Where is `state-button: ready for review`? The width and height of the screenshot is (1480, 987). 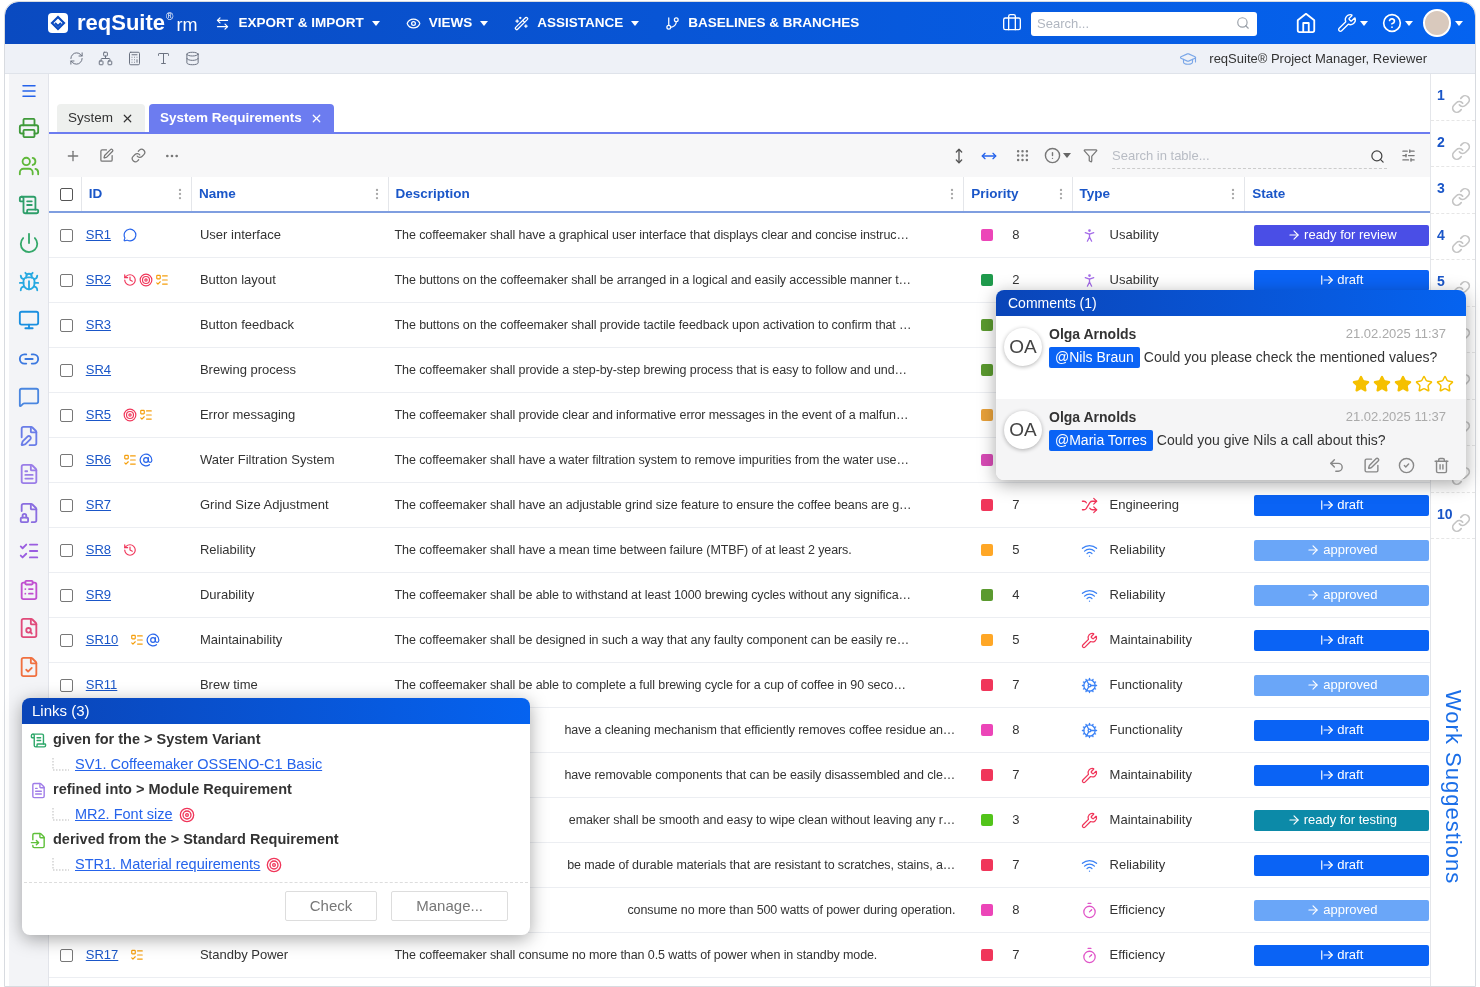 state-button: ready for review is located at coordinates (1342, 235).